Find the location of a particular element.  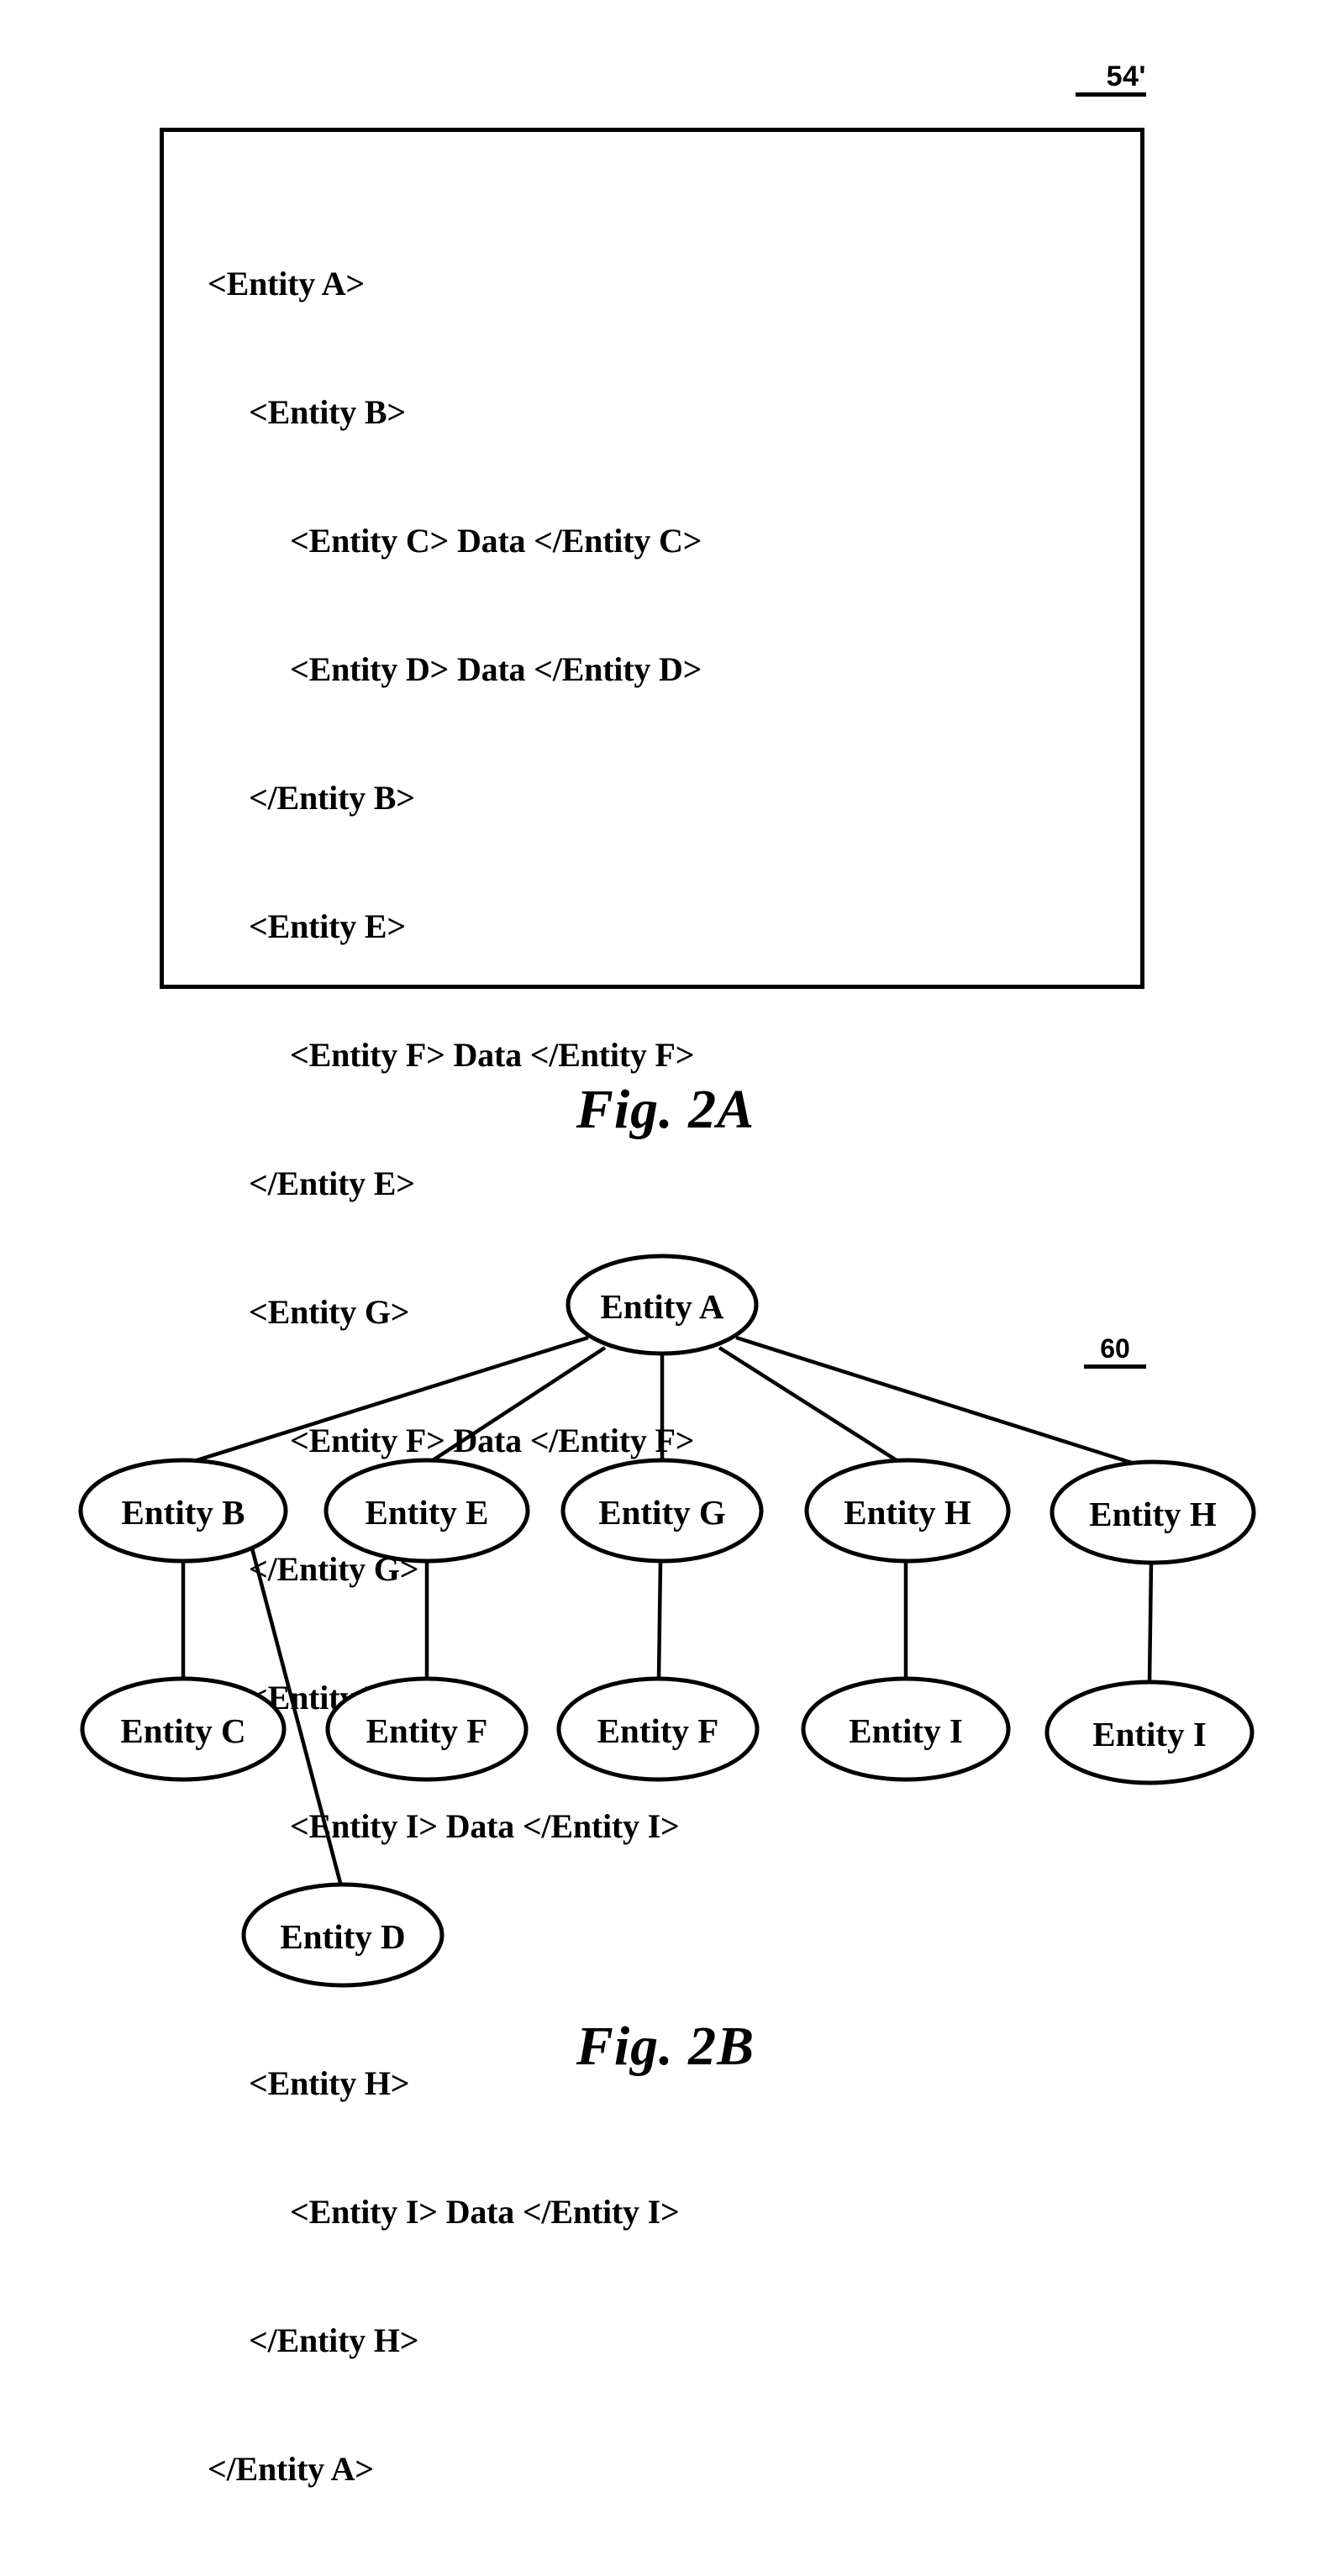

tree-node-e: Entity E is located at coordinates (427, 1511).